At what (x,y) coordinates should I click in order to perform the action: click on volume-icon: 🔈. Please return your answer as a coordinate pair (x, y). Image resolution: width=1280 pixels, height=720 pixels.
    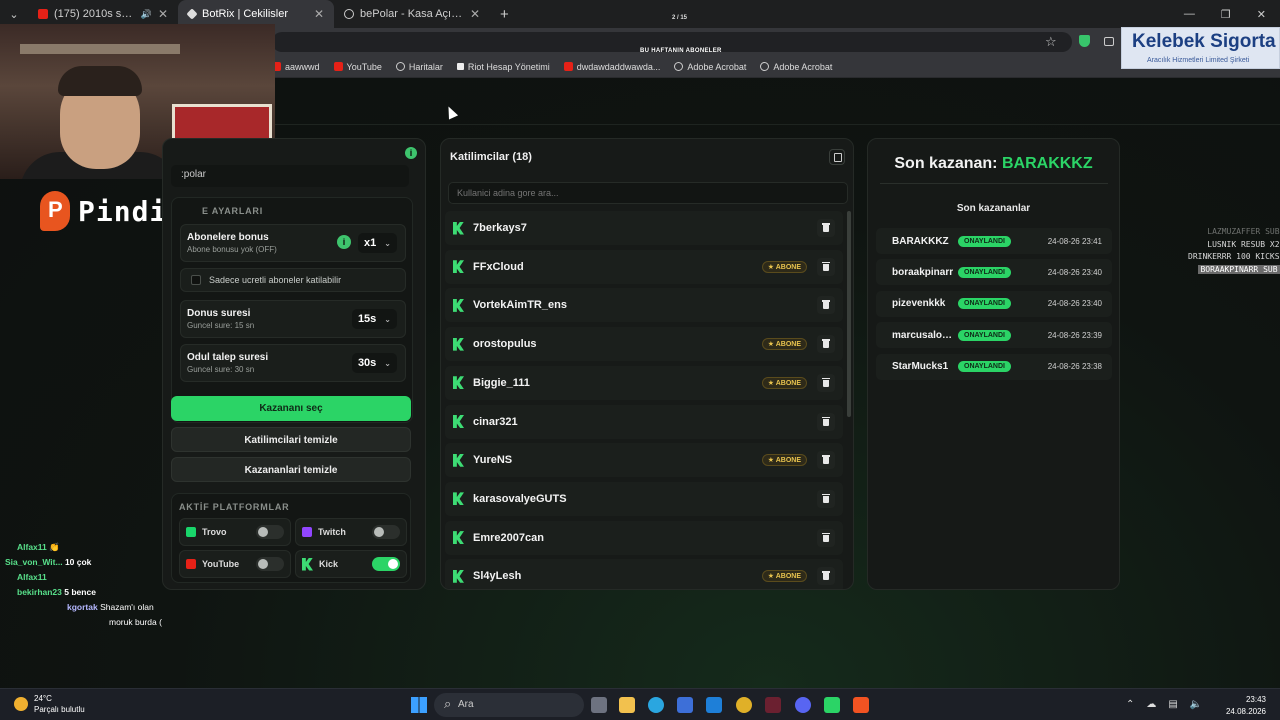
    Looking at the image, I should click on (1196, 704).